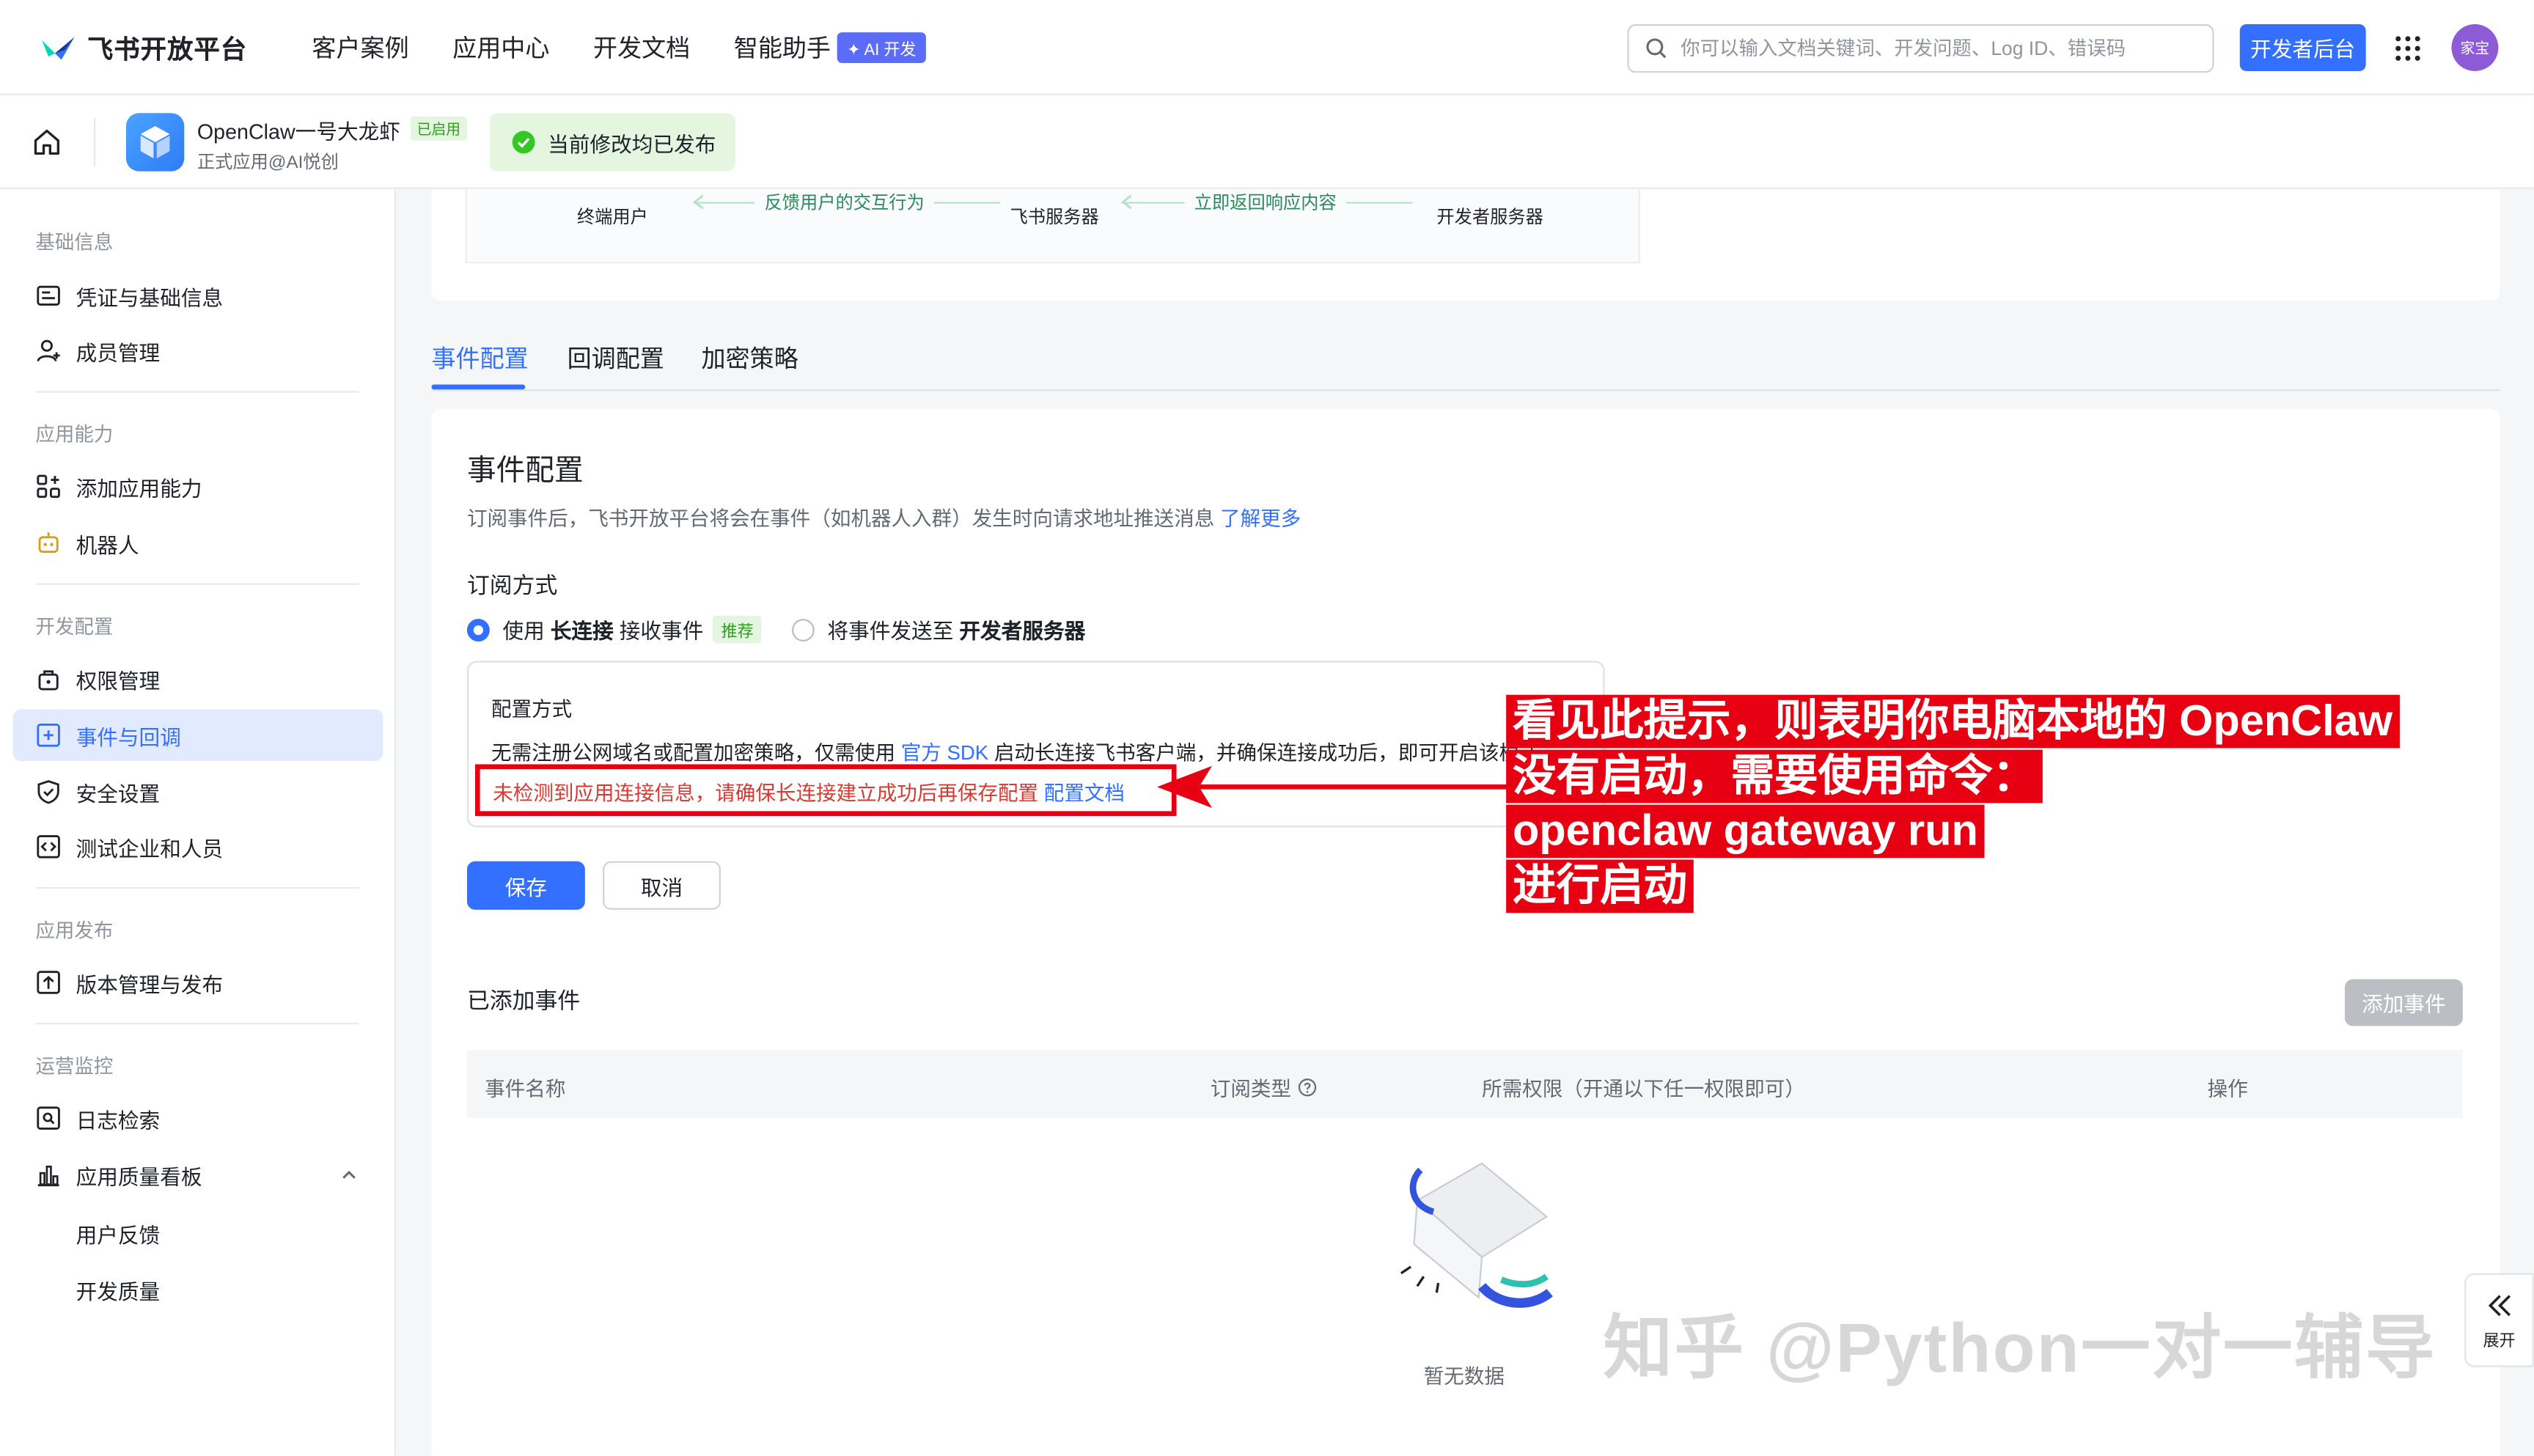 The height and width of the screenshot is (1456, 2534). Describe the element at coordinates (1464, 1084) in the screenshot. I see `events-table-header: 事件名称 订阅类型 所需权限（开通以下任一权限即可） 操作` at that location.